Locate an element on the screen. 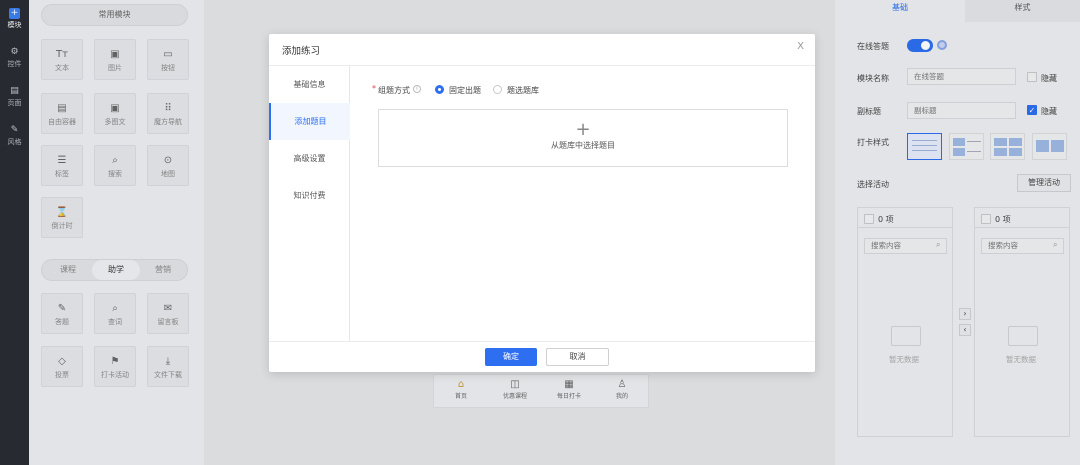 Image resolution: width=1080 pixels, height=465 pixels. dialog-title: 添加练习 is located at coordinates (301, 51).